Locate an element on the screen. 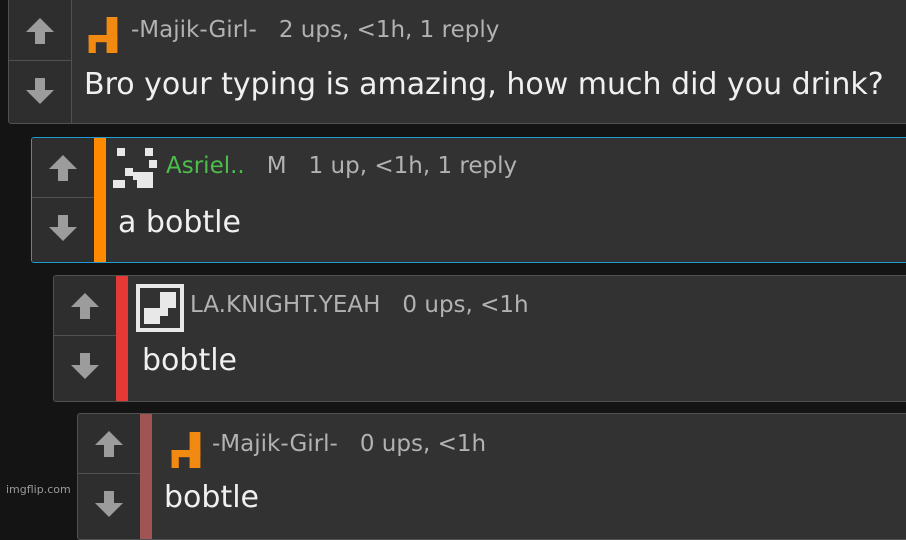 This screenshot has height=540, width=906. username-link: LA.KNIGHT.YEAH is located at coordinates (285, 305).